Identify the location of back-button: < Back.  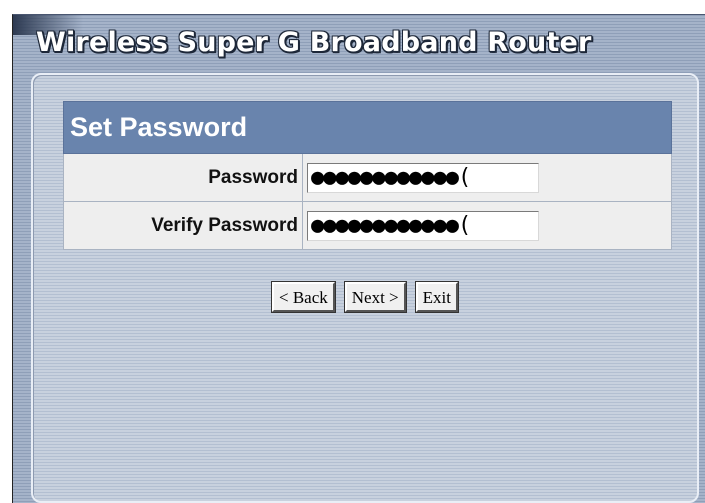
(303, 297).